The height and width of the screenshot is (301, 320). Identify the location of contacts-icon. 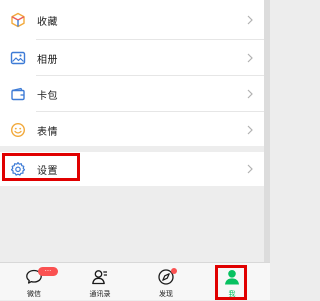
(100, 277).